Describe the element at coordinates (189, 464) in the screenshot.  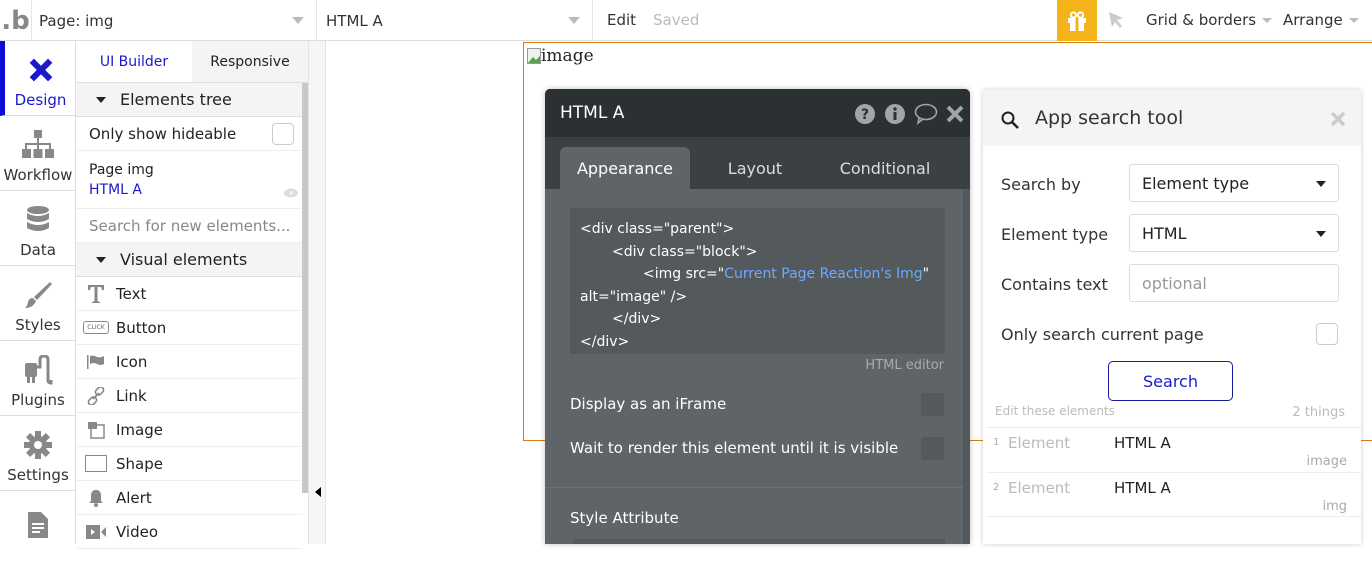
I see `element-shape: Shape` at that location.